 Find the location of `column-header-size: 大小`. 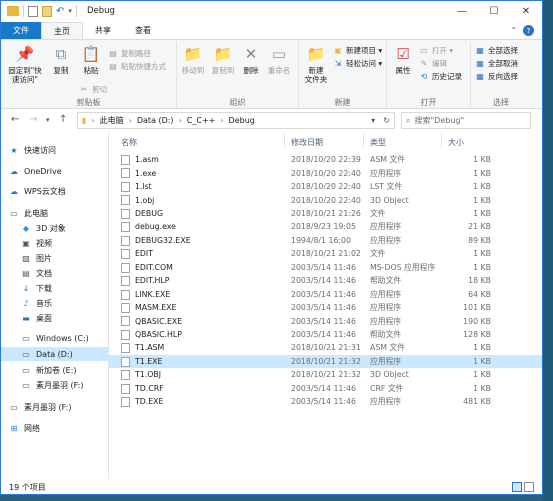

column-header-size: 大小 is located at coordinates (456, 142).